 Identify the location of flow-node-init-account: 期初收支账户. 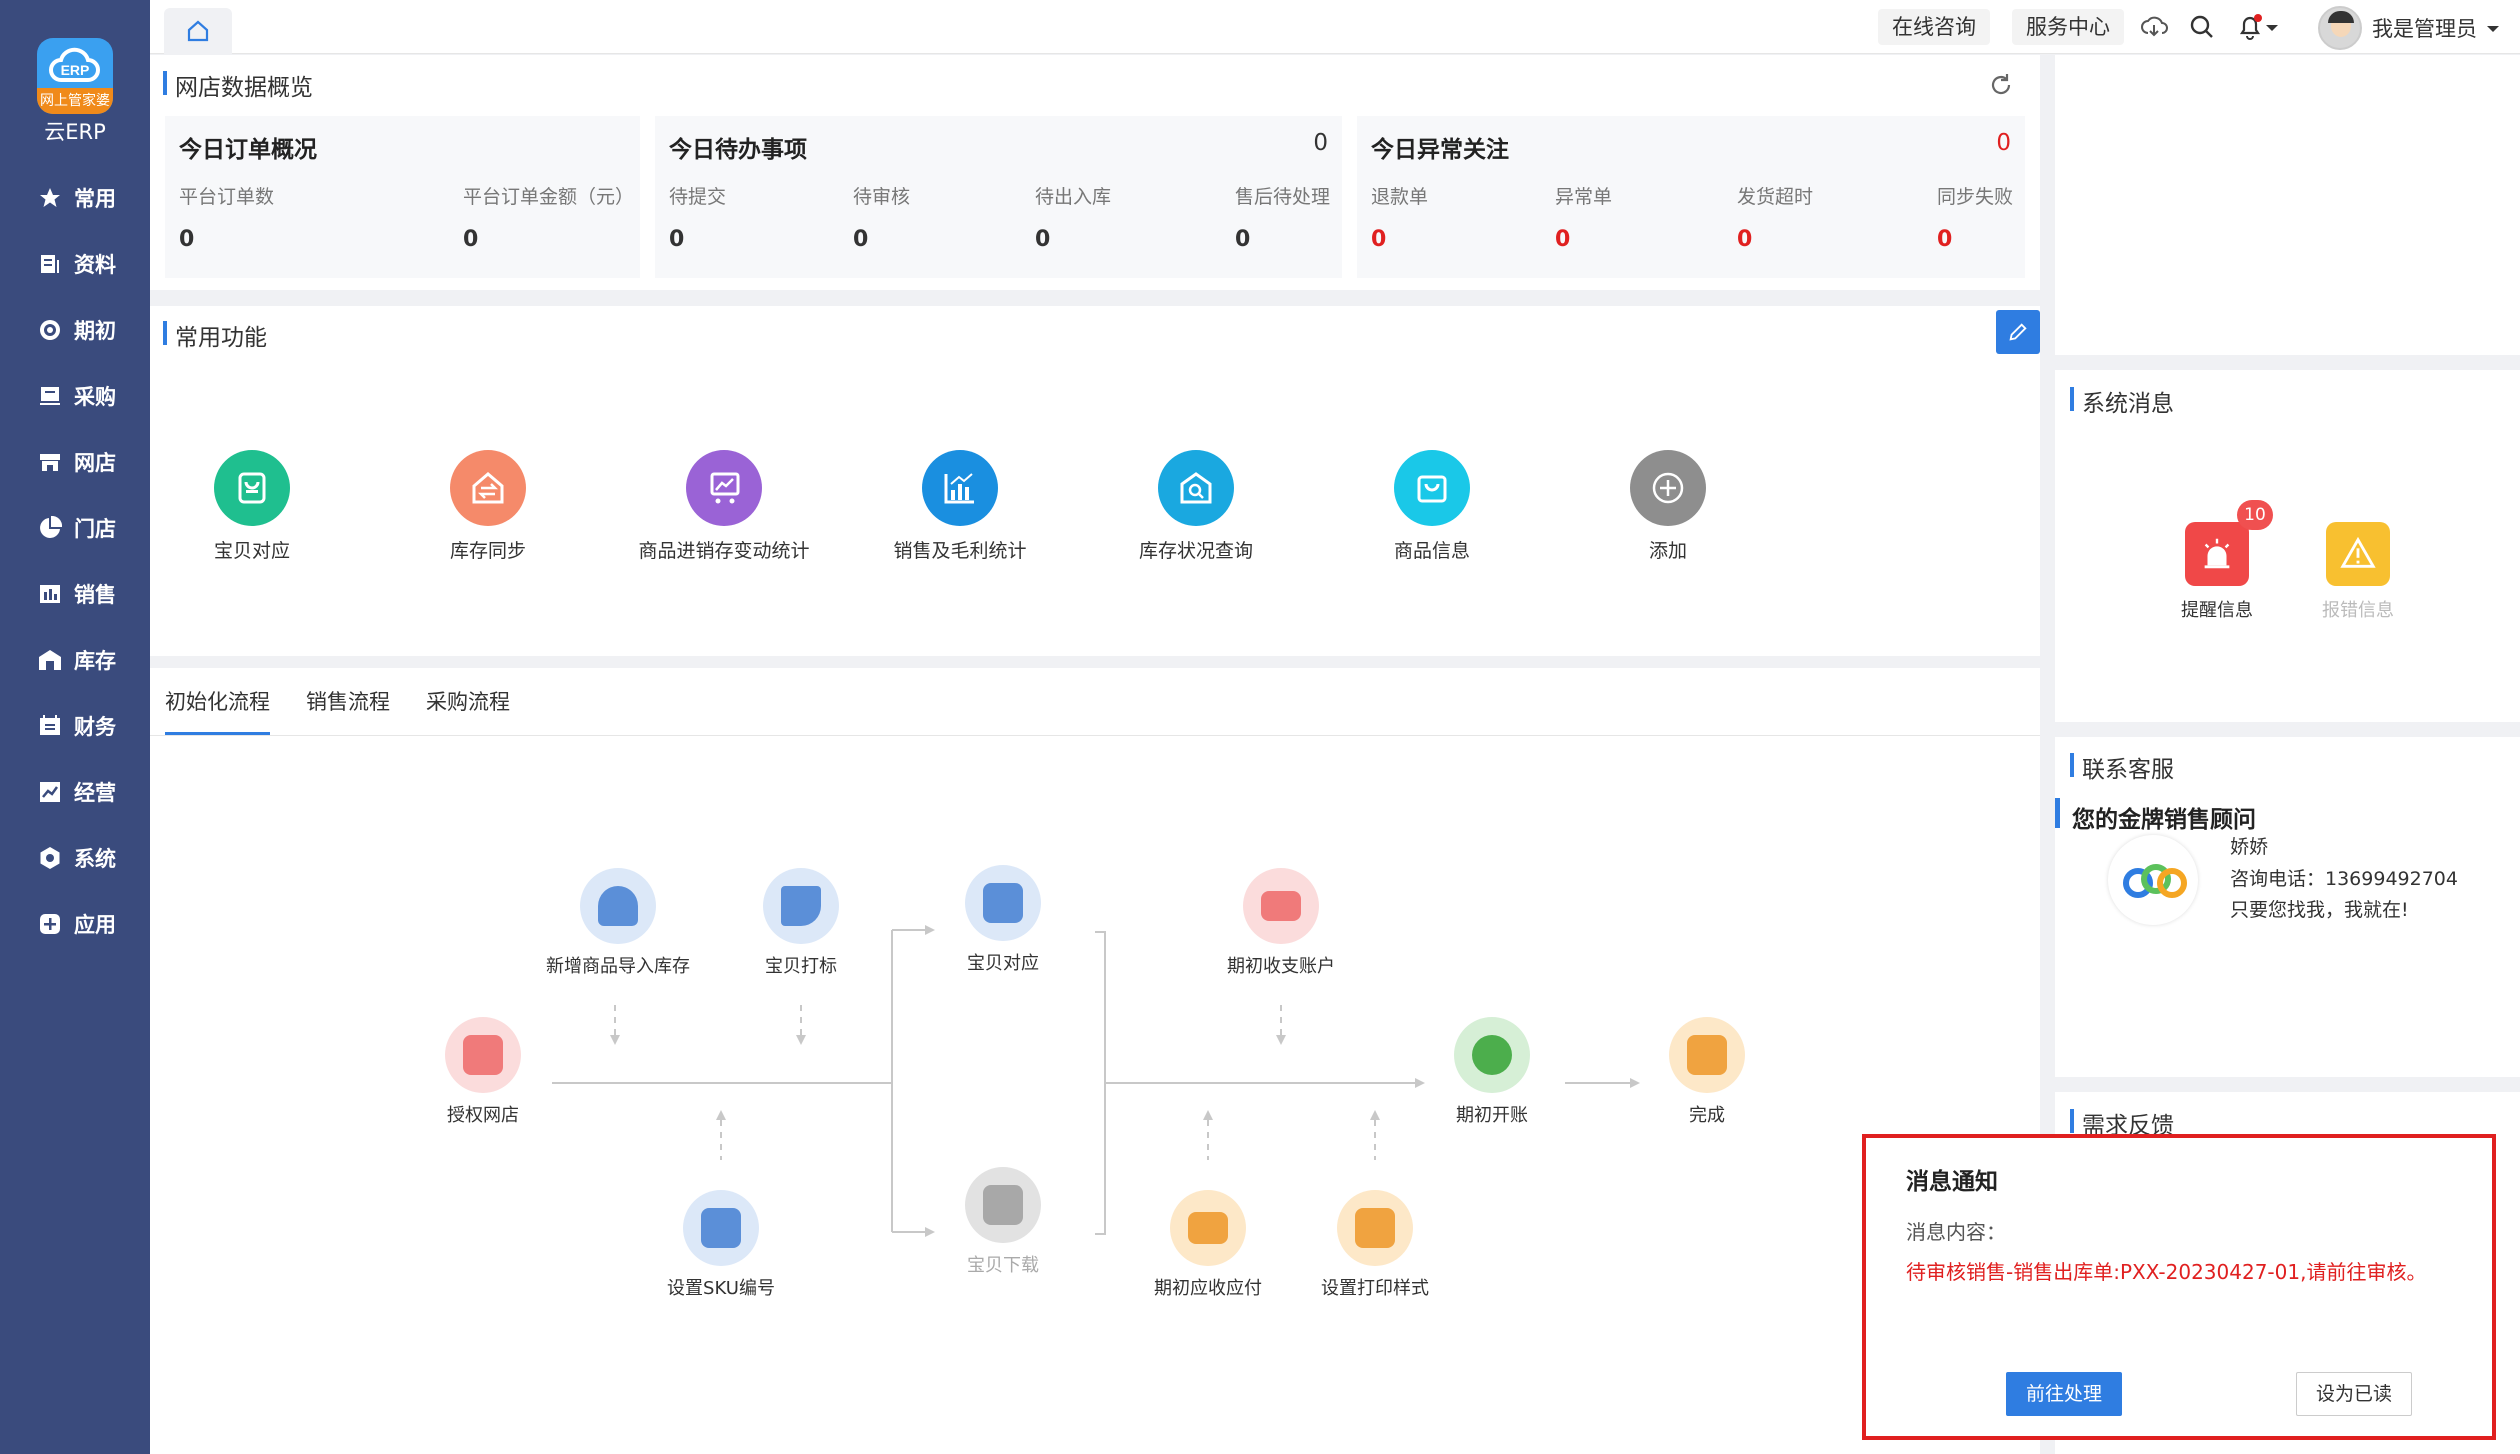
(1281, 923).